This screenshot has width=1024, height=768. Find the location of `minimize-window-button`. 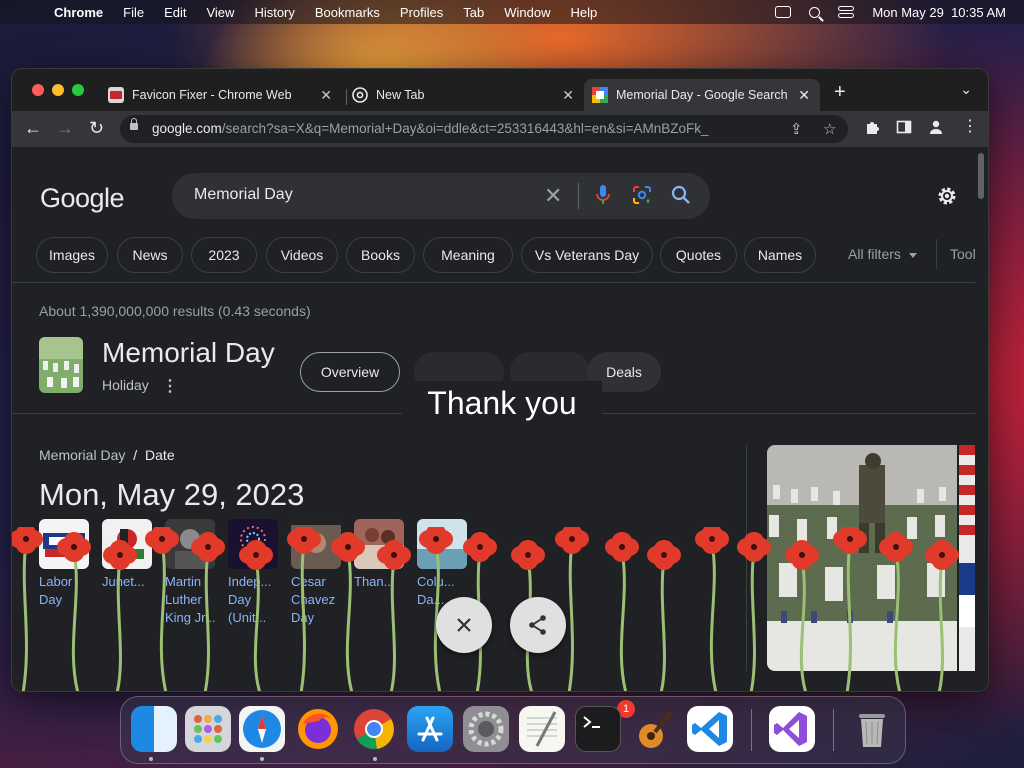

minimize-window-button is located at coordinates (58, 90).